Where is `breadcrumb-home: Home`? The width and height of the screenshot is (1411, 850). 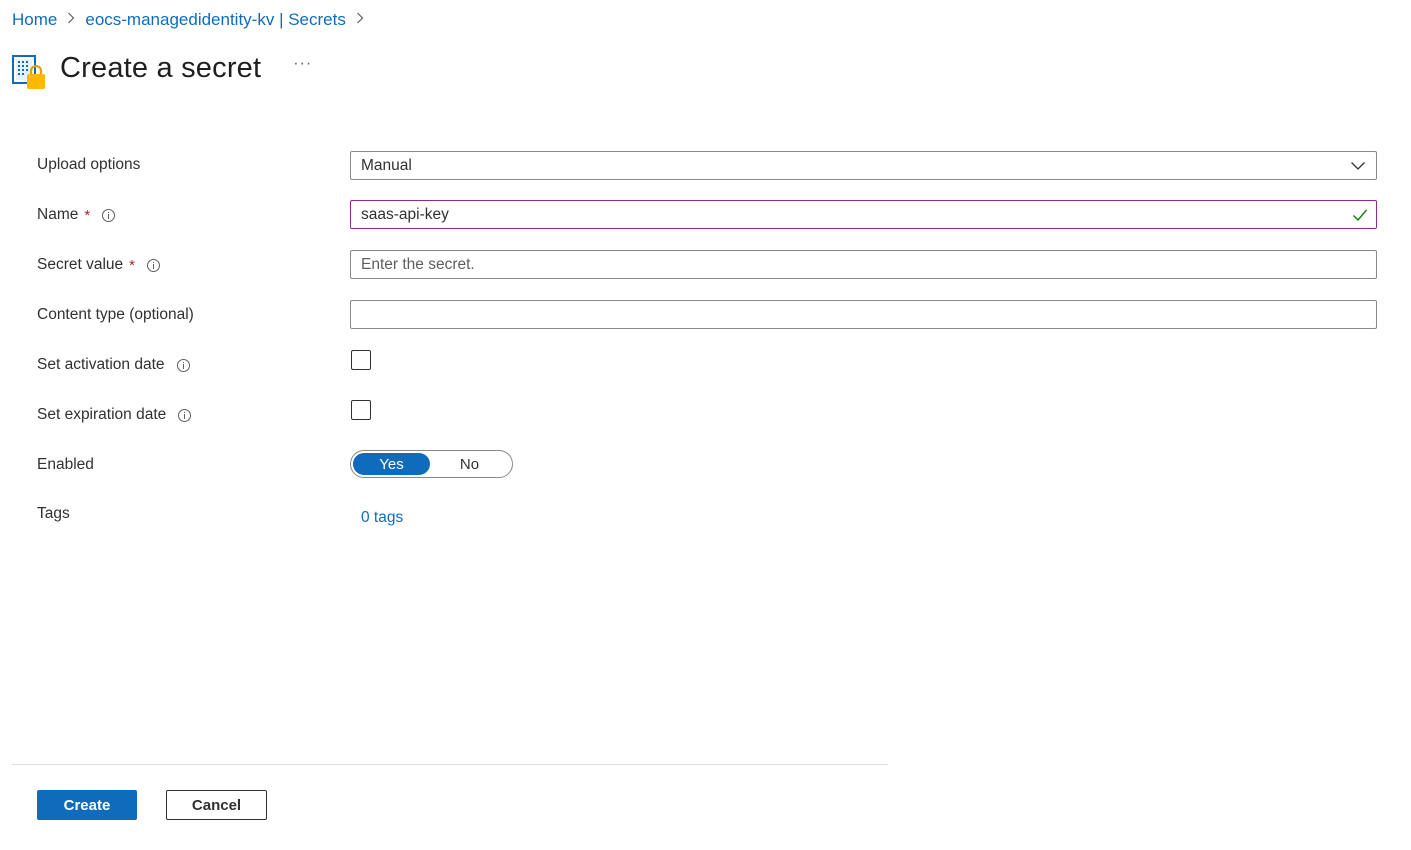 breadcrumb-home: Home is located at coordinates (34, 20).